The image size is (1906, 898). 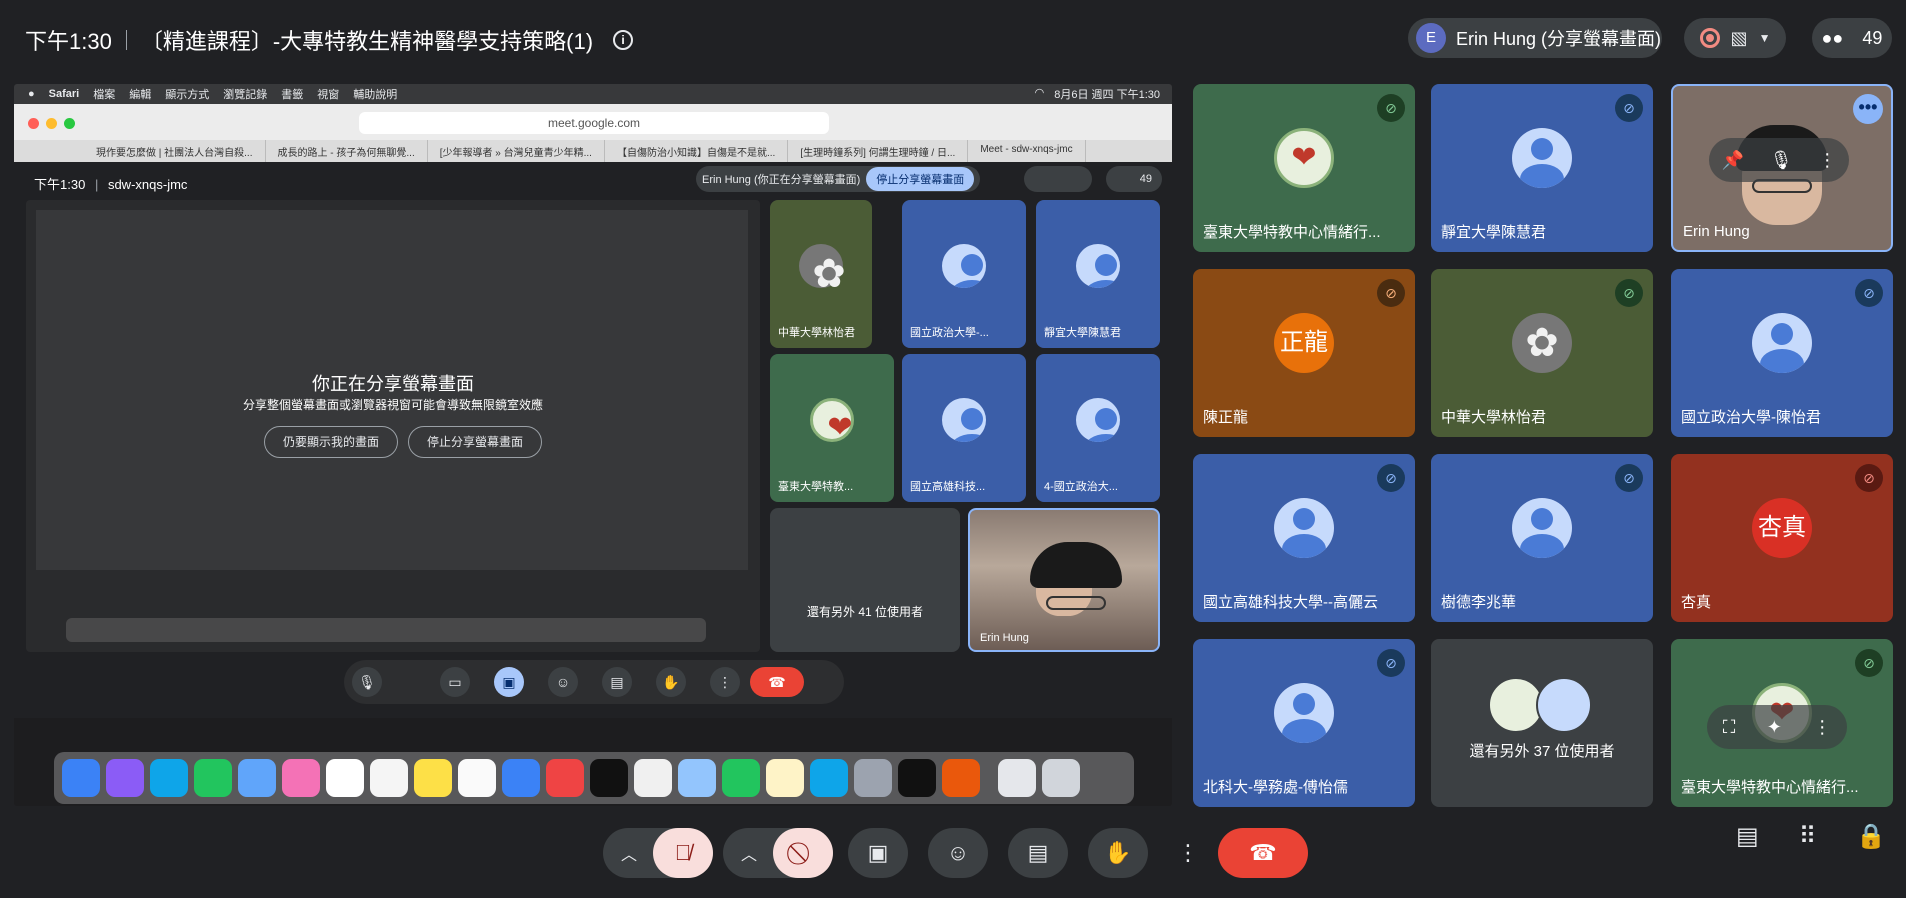 What do you see at coordinates (609, 778) in the screenshot?
I see `appletv-icon` at bounding box center [609, 778].